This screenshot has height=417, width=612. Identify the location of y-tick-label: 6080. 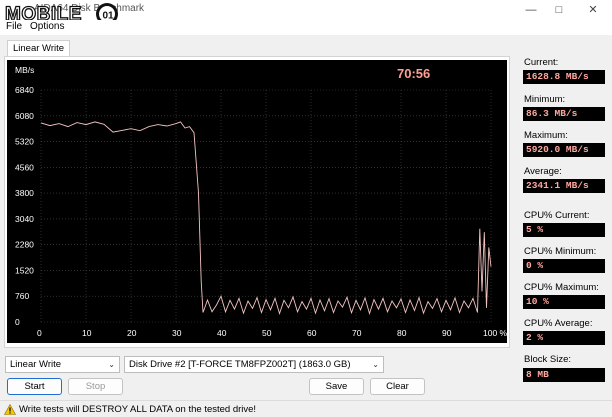
(24, 116).